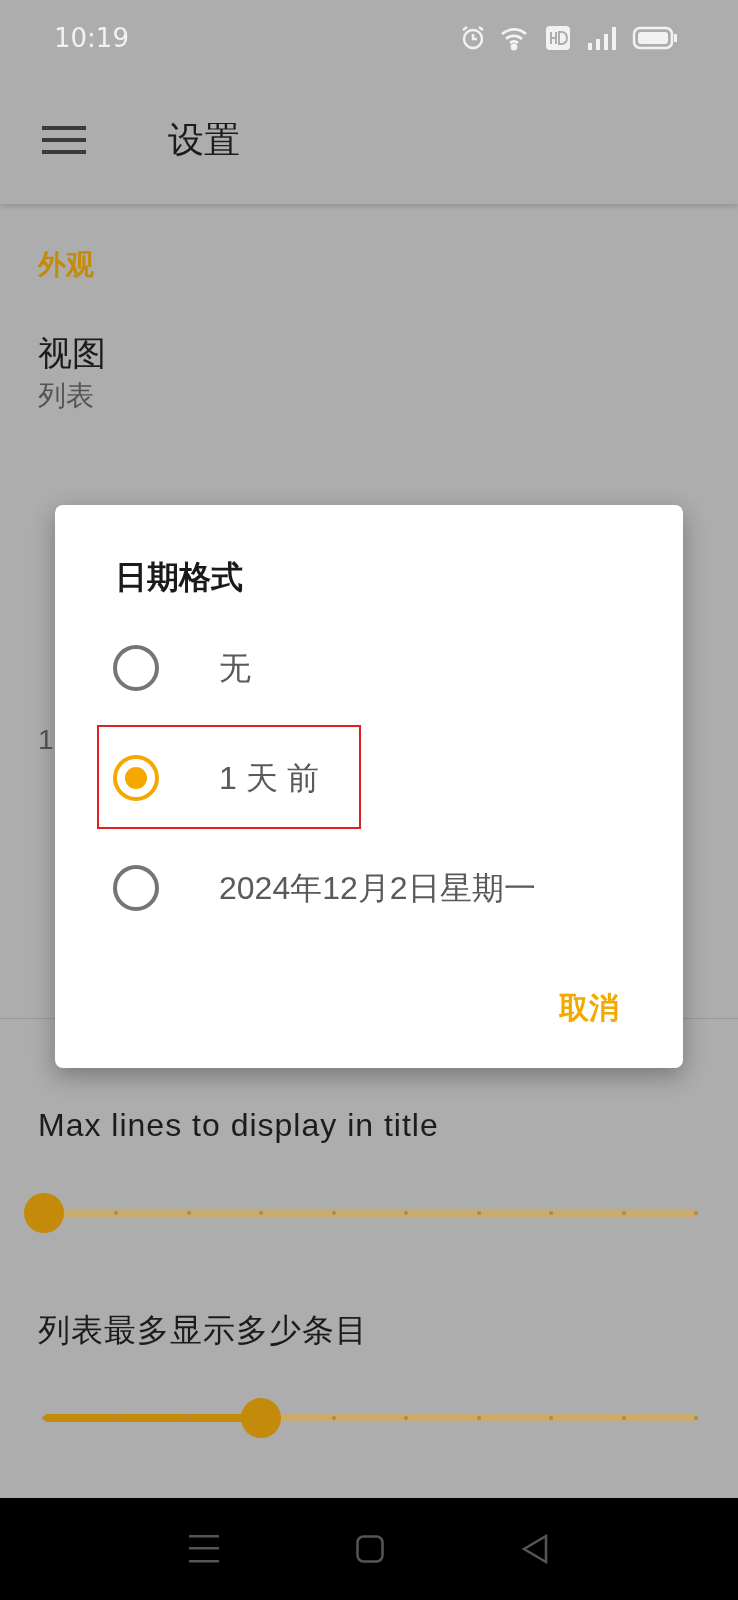  I want to click on hd-icon, so click(558, 38).